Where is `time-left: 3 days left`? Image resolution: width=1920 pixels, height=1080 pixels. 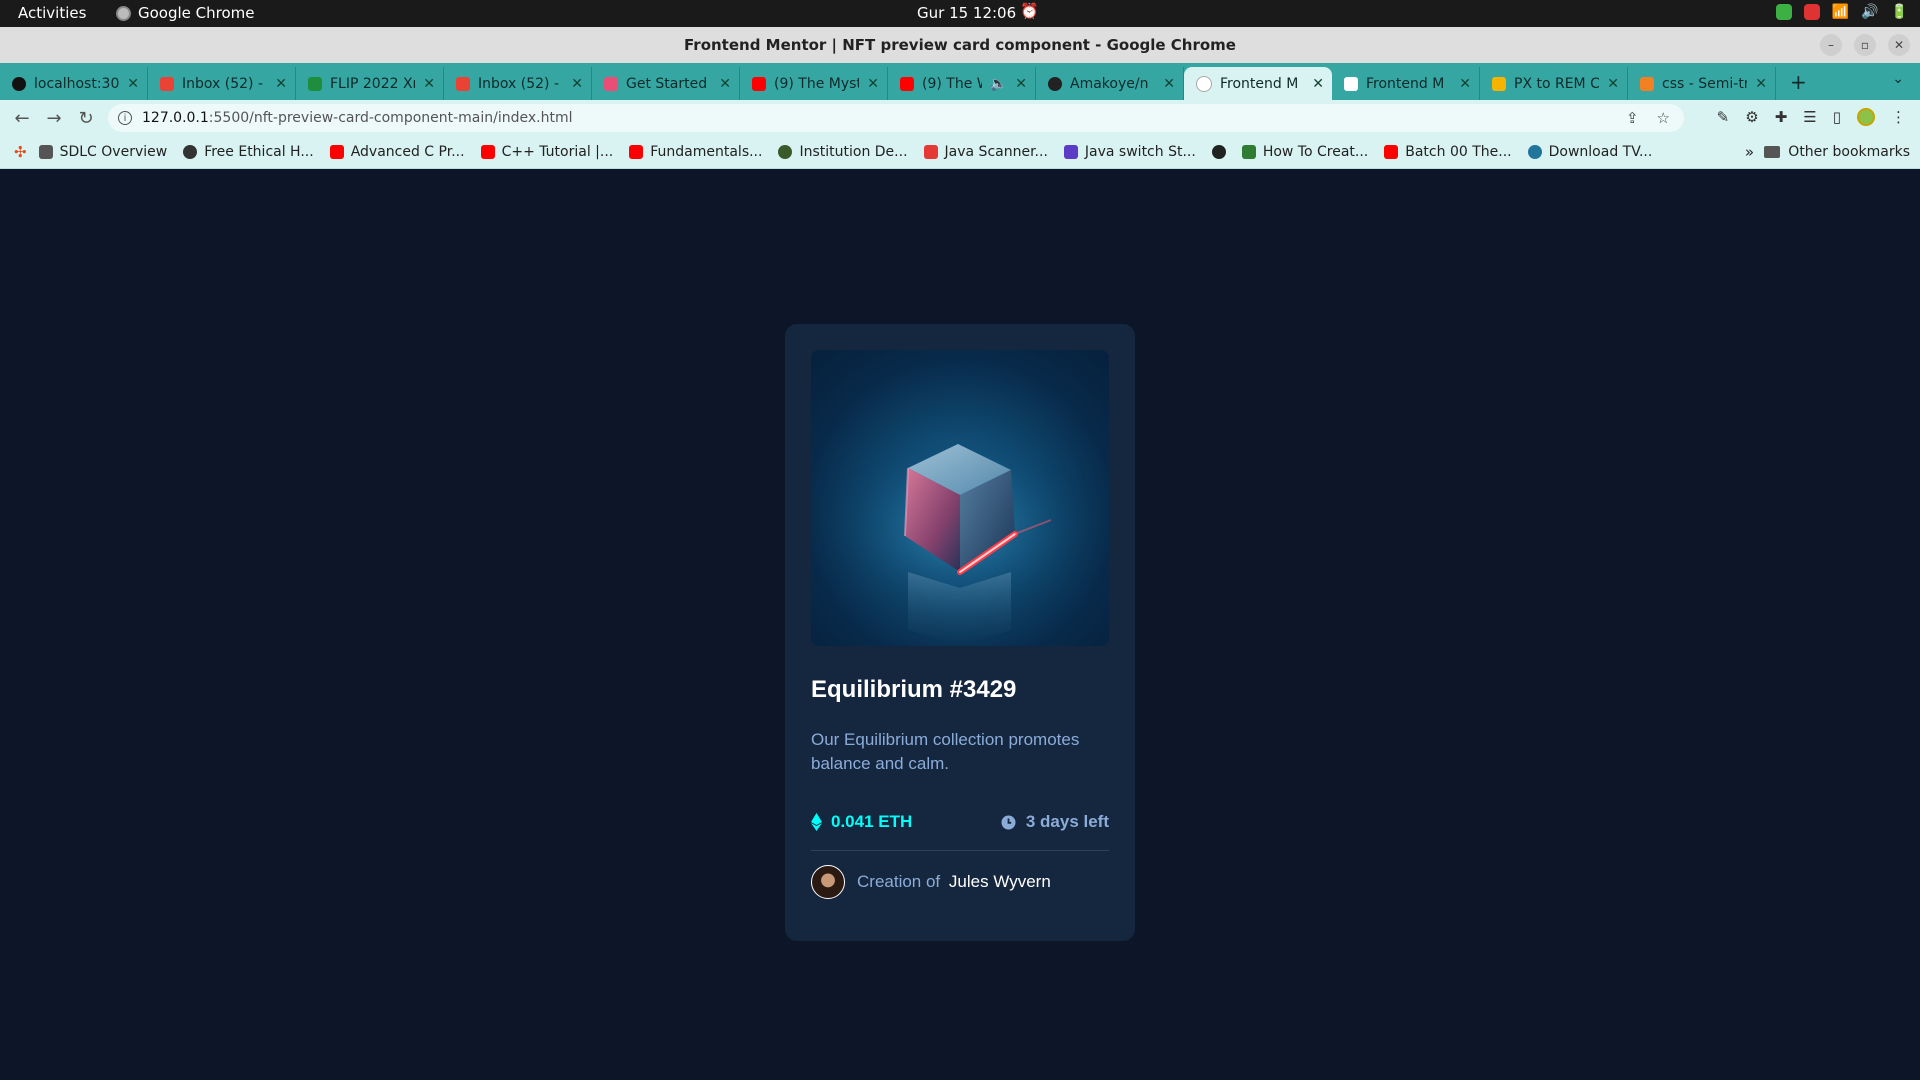
time-left: 3 days left is located at coordinates (1054, 822).